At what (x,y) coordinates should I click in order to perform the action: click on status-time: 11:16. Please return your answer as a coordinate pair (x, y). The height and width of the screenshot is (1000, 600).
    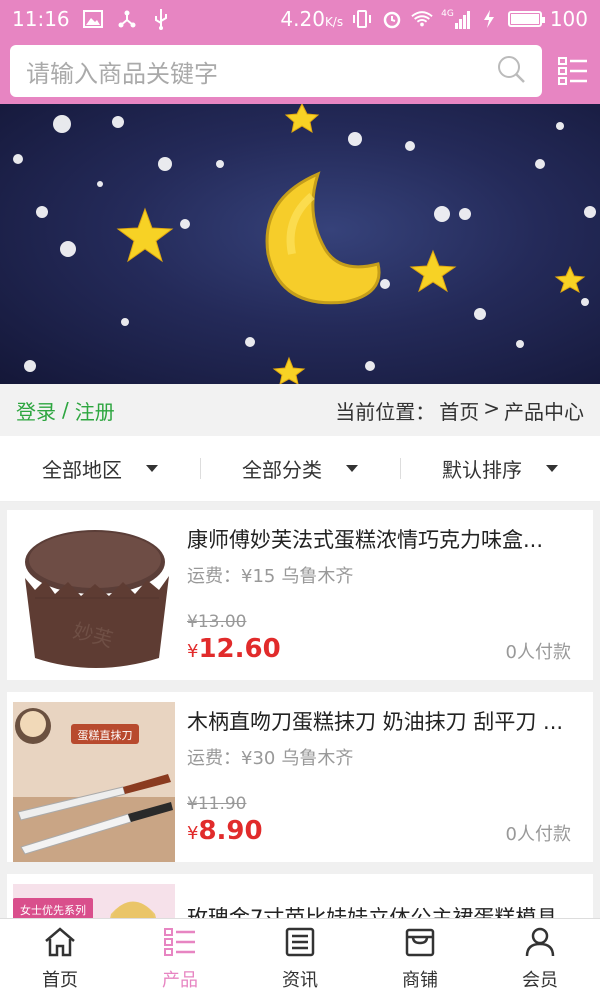
    Looking at the image, I should click on (41, 19).